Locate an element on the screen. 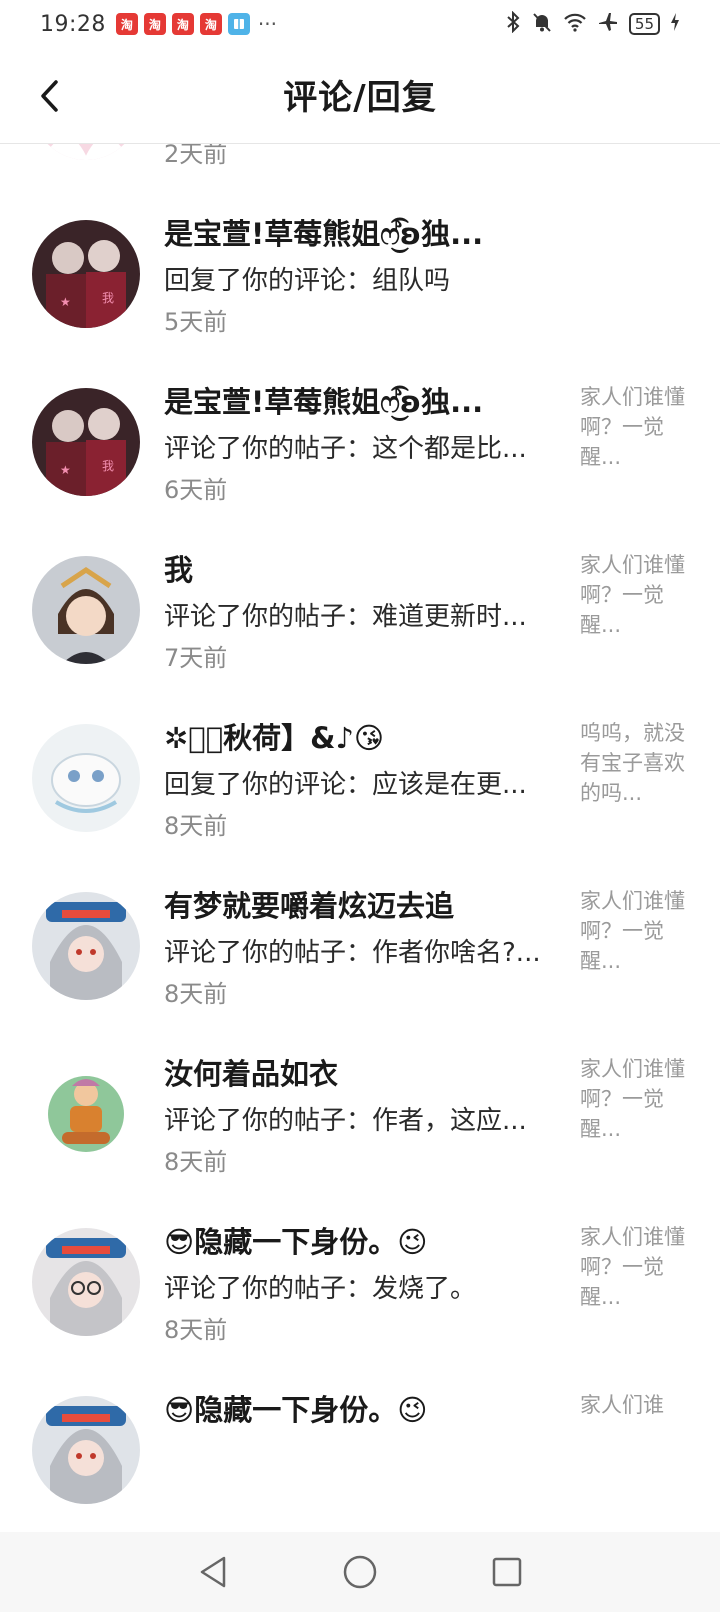 This screenshot has height=1612, width=720. notification-item: ★ 我是宝萱!草莓熊姐ෆ්͜͡ʚ独... 回复了你的评论：组队吗 5天前 is located at coordinates (360, 268).